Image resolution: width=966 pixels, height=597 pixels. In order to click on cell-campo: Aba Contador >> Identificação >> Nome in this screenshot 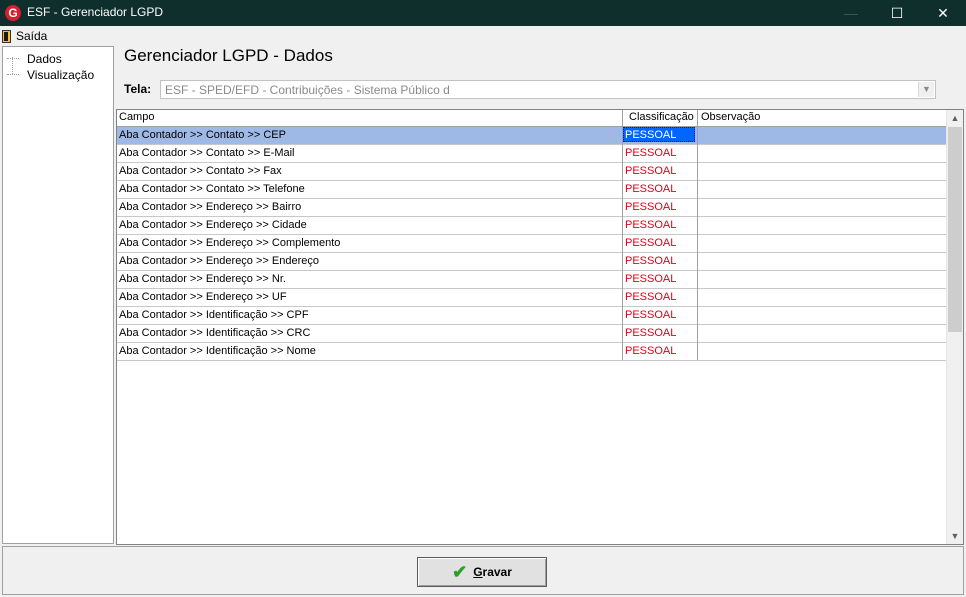, I will do `click(217, 351)`.